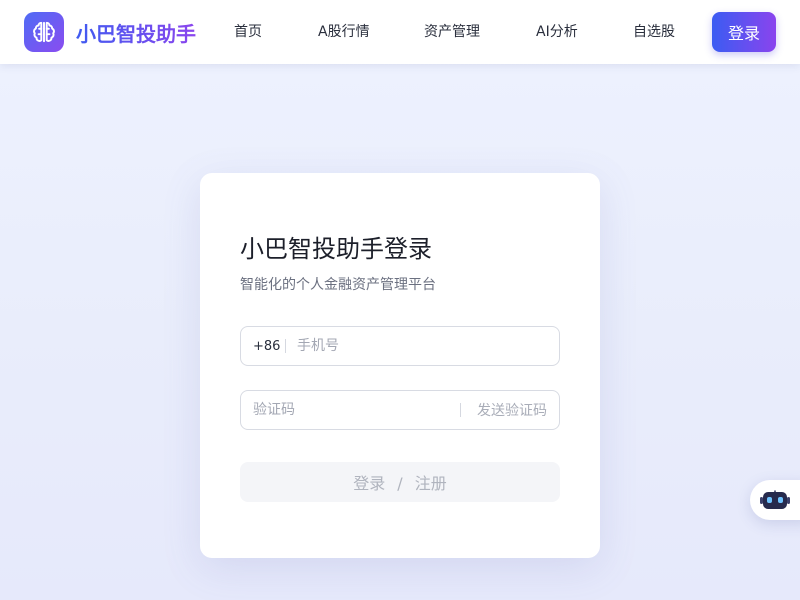 The height and width of the screenshot is (600, 800). I want to click on login-register-button: 登录 / 注册, so click(400, 482).